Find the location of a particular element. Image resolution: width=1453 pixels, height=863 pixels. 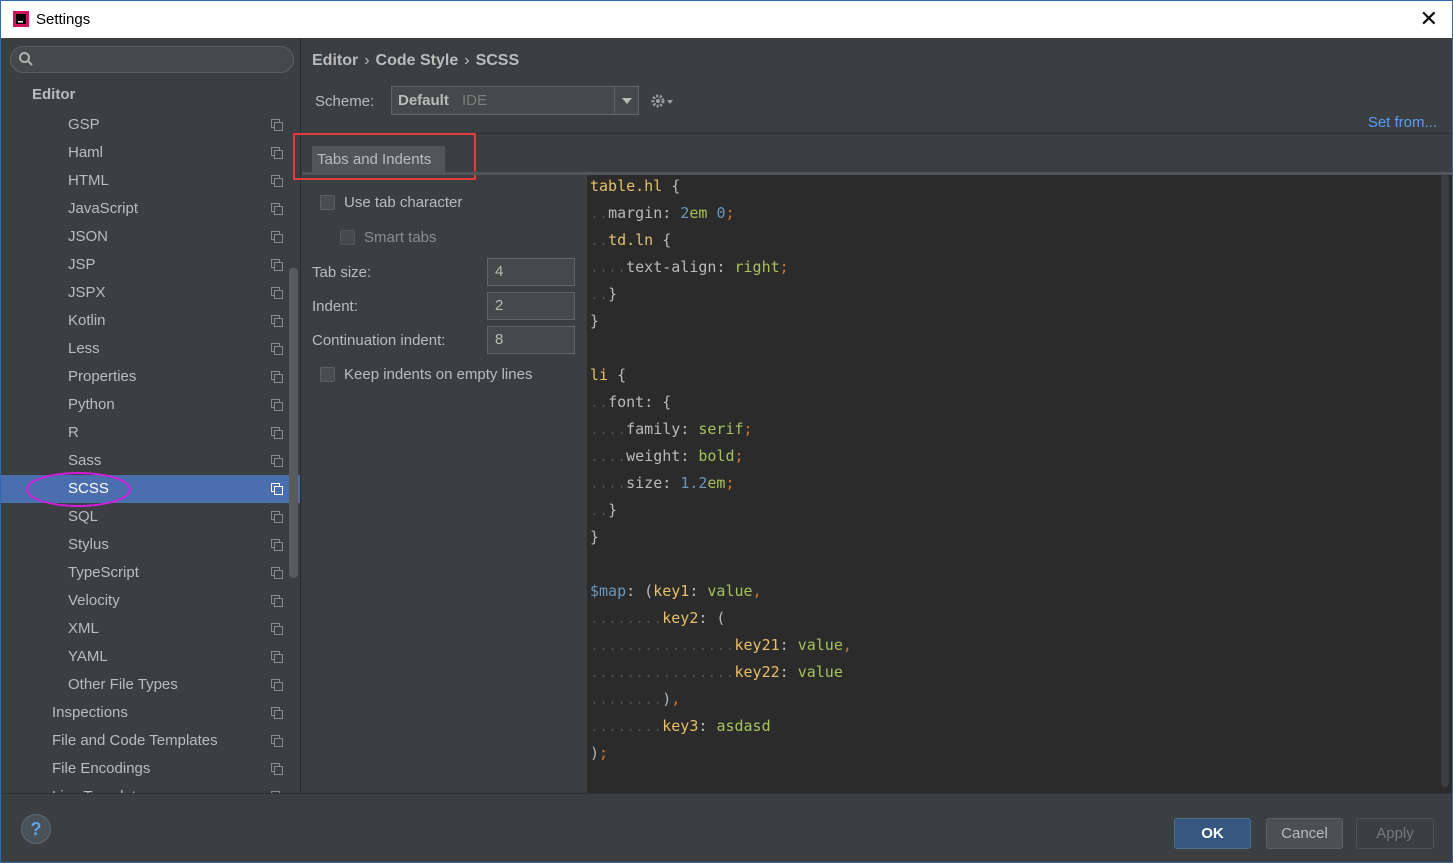

sidebar-item-label: SCSS is located at coordinates (88, 488).